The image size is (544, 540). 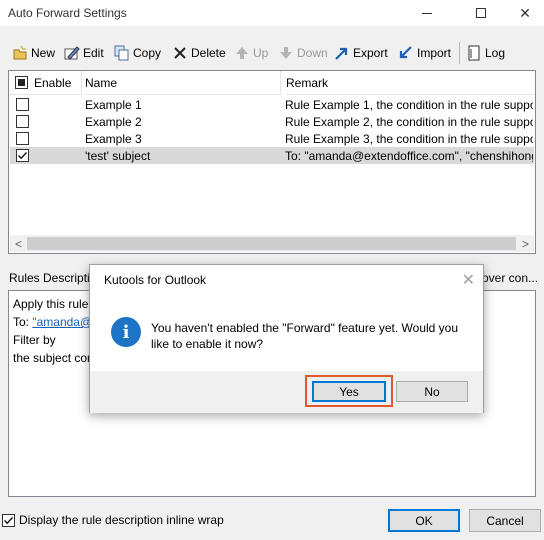 I want to click on up-label: Up, so click(x=261, y=53).